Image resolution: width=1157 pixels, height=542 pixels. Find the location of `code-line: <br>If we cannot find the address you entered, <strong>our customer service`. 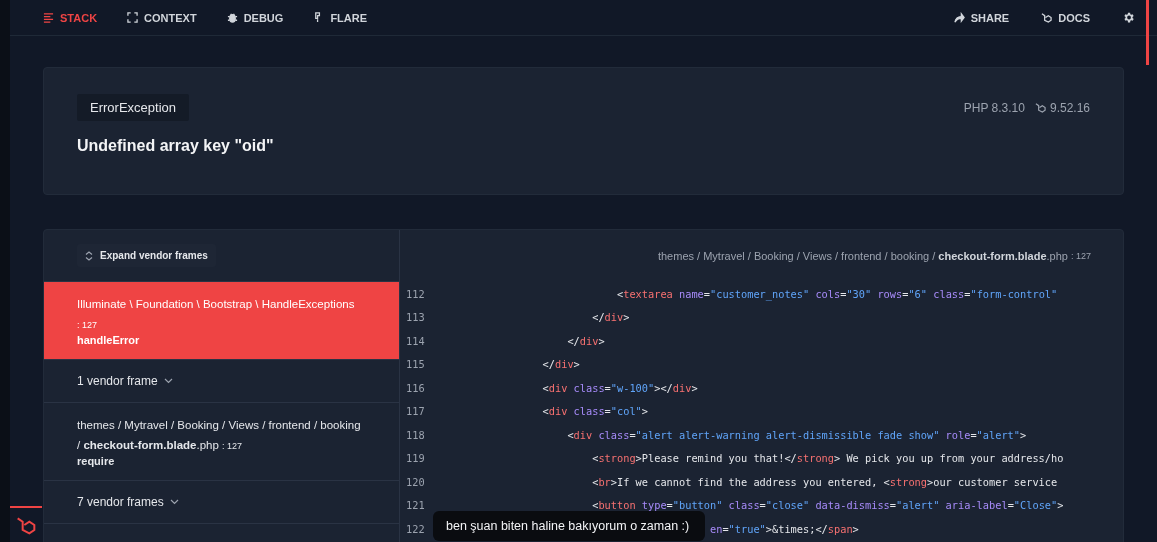

code-line: <br>If we cannot find the address you entered, <strong>our customer service is located at coordinates (824, 481).